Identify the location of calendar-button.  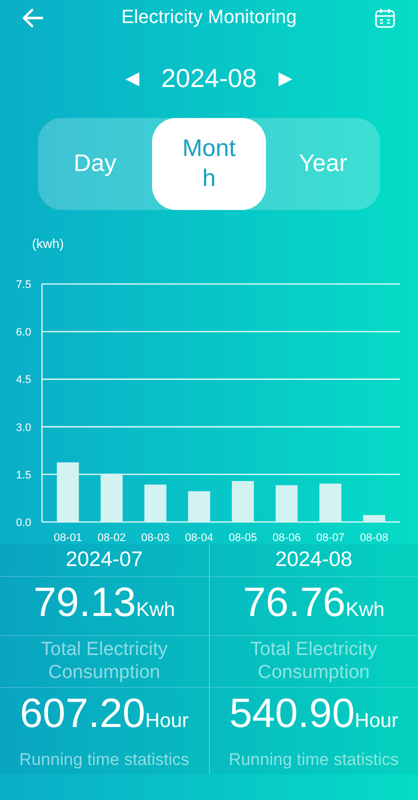
(385, 18).